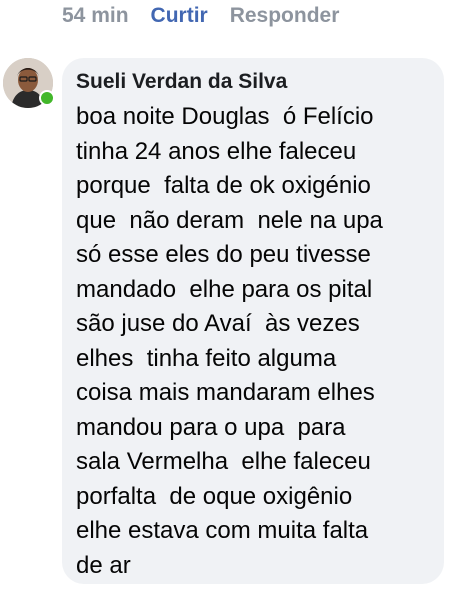  What do you see at coordinates (223, 461) in the screenshot?
I see `comment-line: sala Vermelha elhe faleceu` at bounding box center [223, 461].